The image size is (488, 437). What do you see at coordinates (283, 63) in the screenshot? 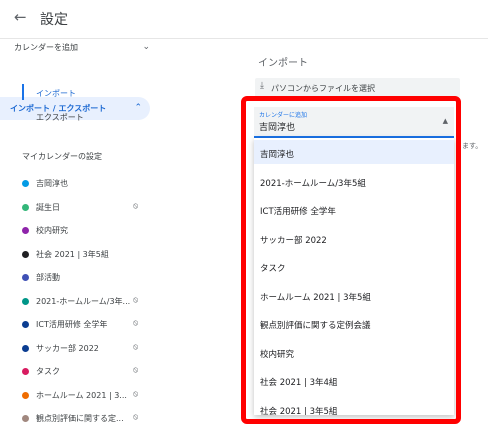
I see `section-title: インポート` at bounding box center [283, 63].